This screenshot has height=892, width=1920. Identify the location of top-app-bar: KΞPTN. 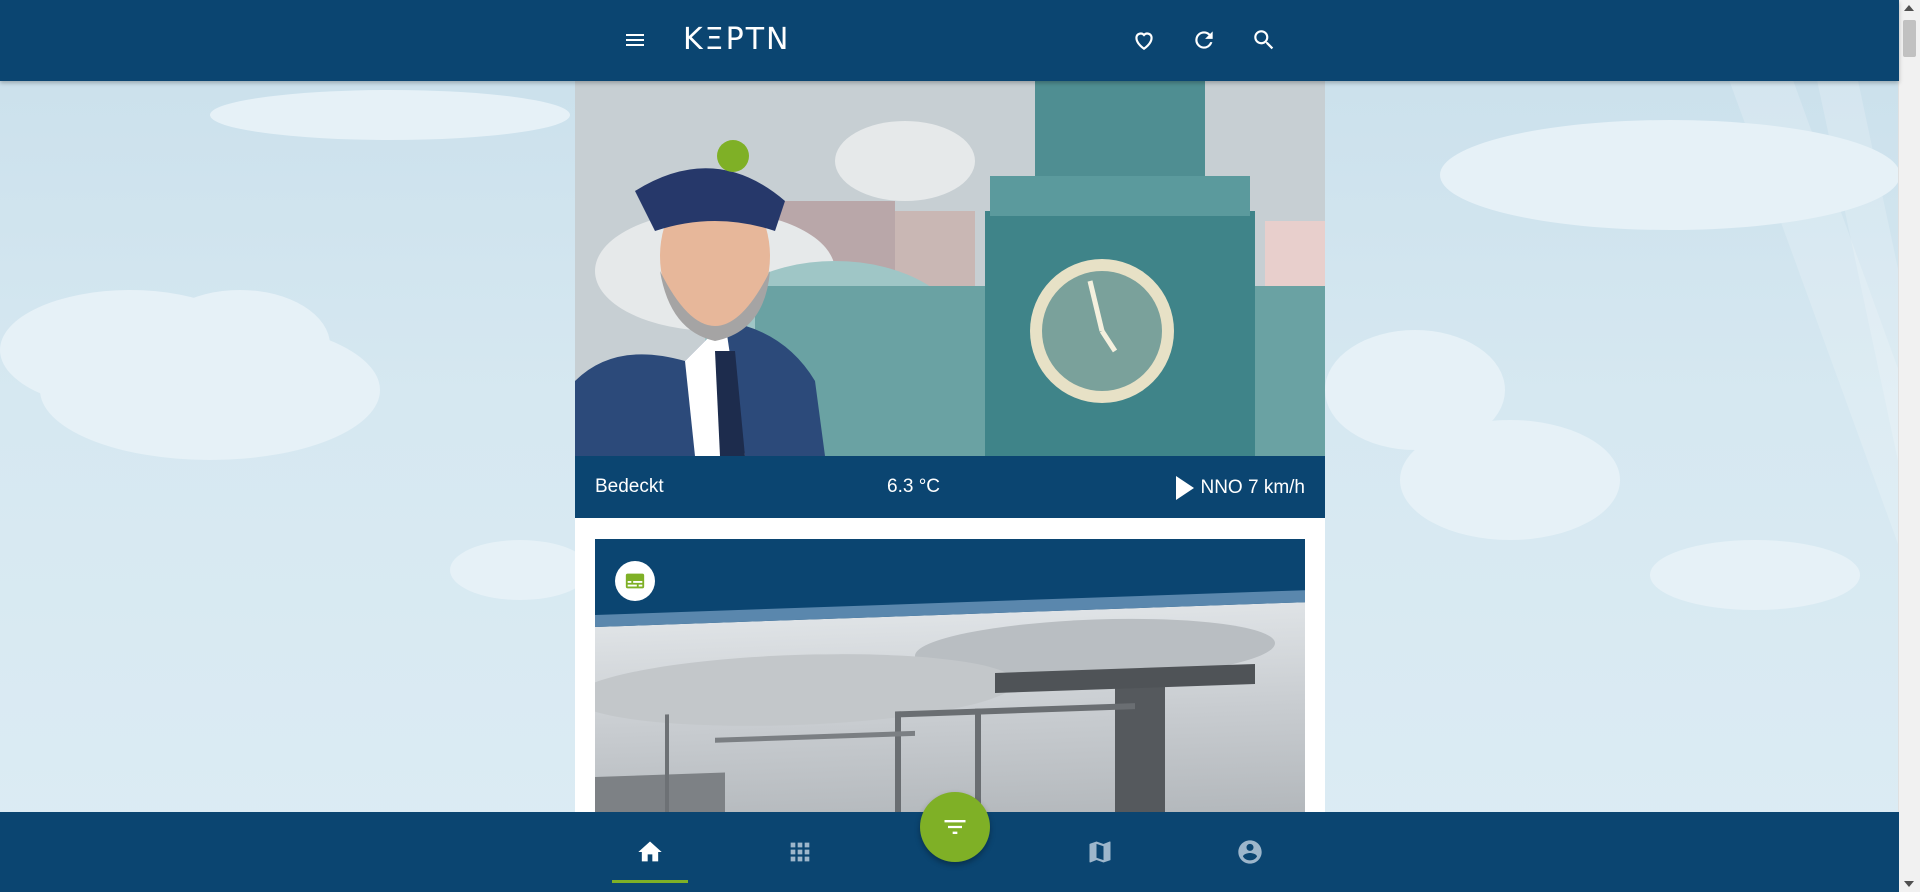
(949, 40).